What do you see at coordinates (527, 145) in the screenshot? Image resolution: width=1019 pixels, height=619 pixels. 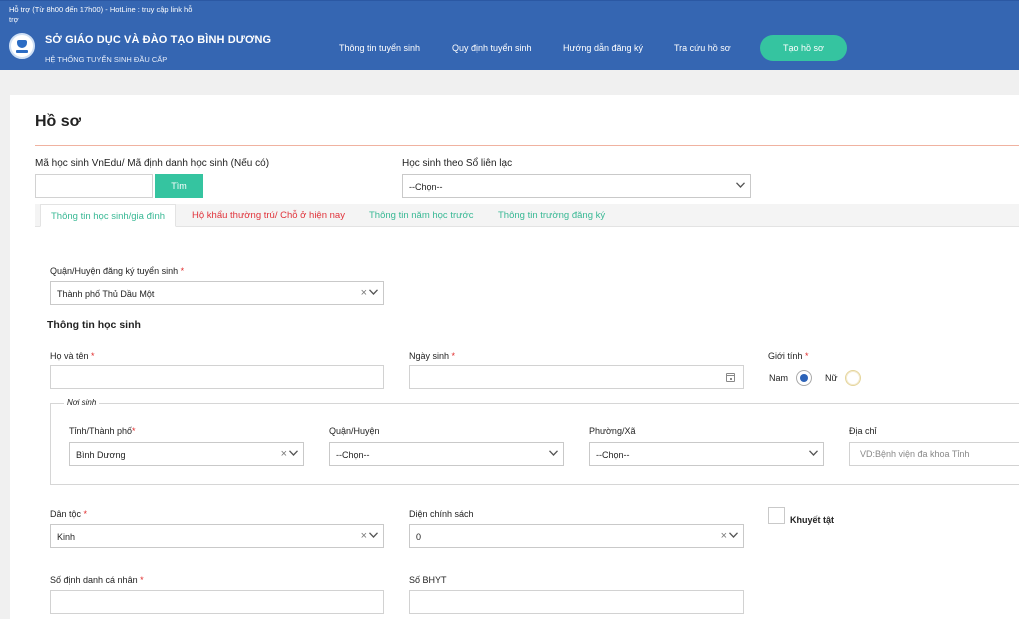 I see `title-divider` at bounding box center [527, 145].